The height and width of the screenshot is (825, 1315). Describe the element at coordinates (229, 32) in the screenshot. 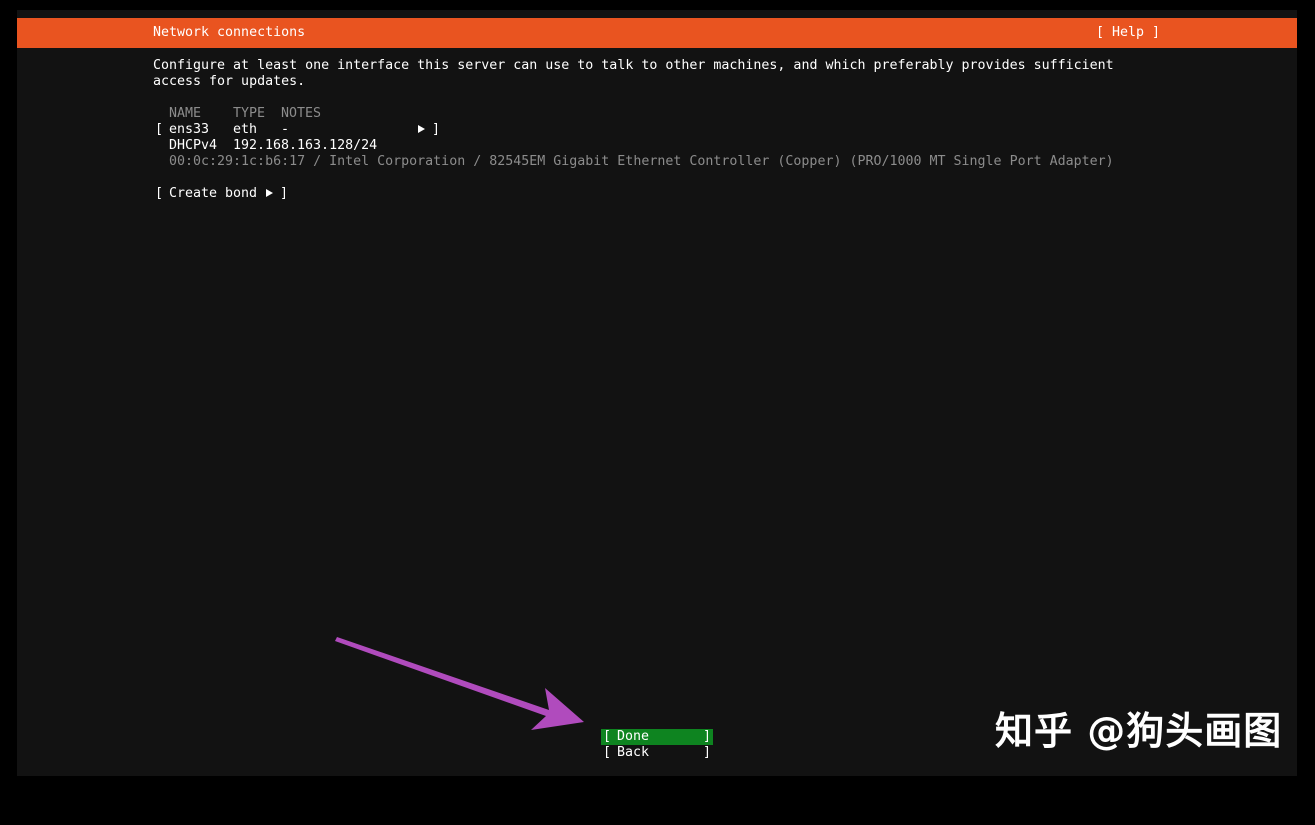

I see `page-title: Network connections` at that location.